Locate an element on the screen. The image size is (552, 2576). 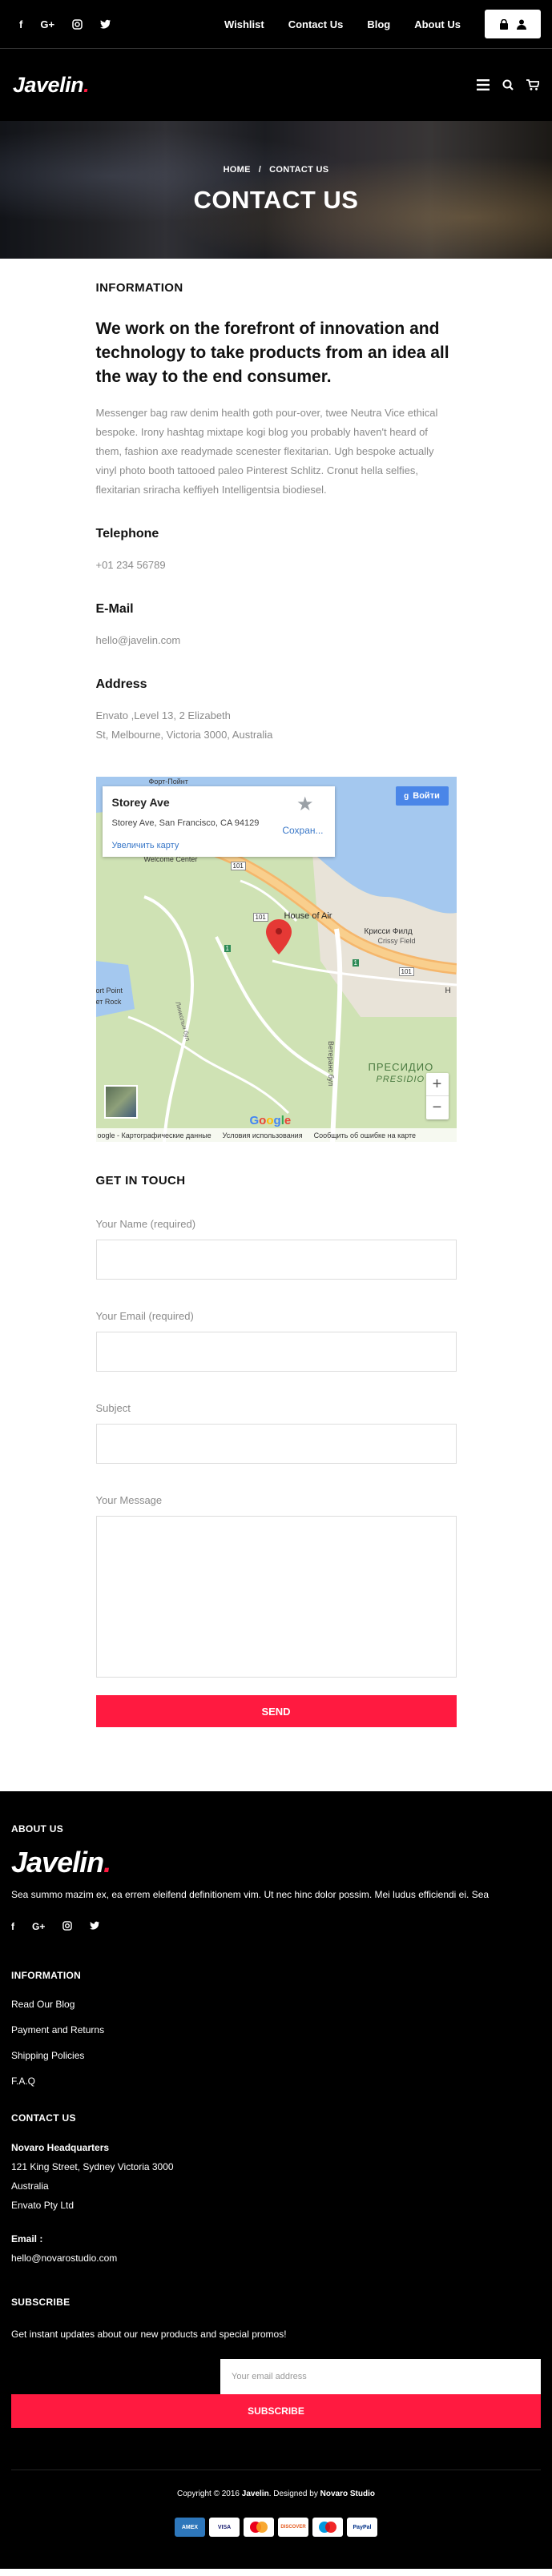
page-hero: HOME / CONTACT US CONTACT US is located at coordinates (276, 190).